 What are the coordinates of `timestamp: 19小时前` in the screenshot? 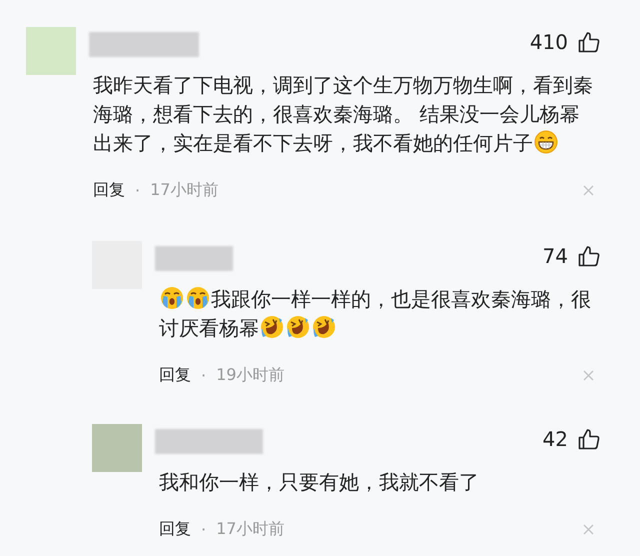 It's located at (250, 375).